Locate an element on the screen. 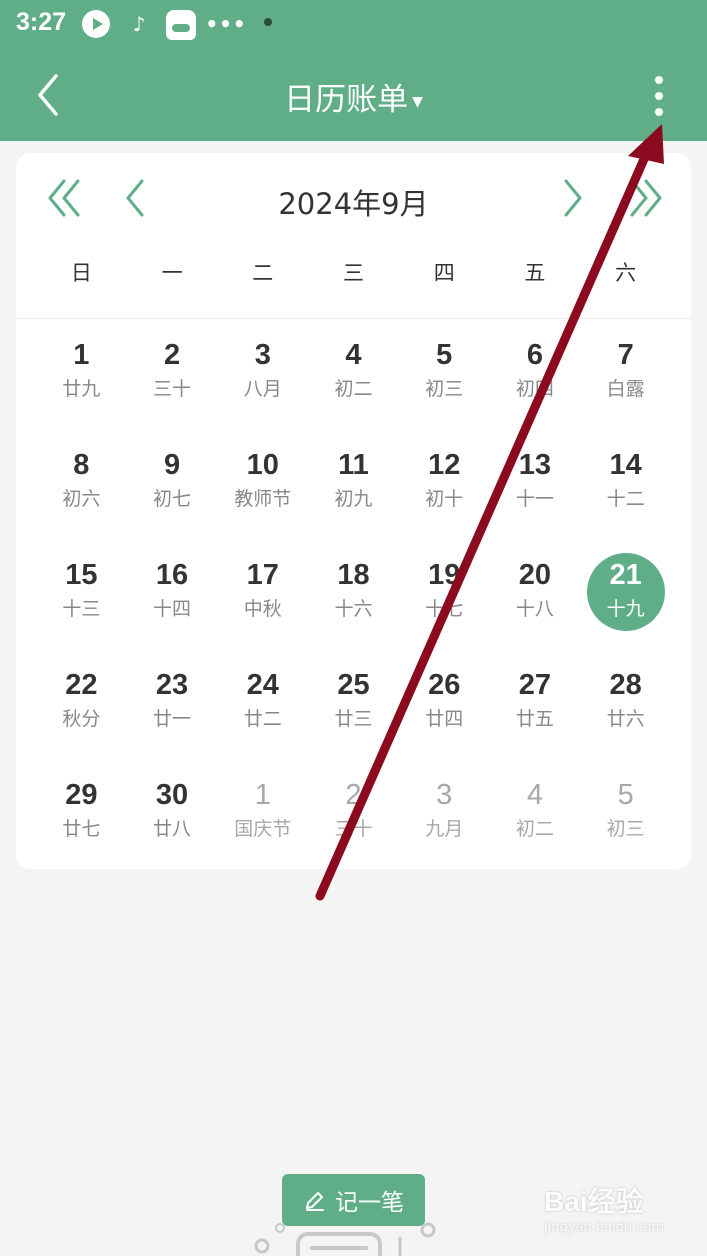 This screenshot has height=1256, width=707. day-cell: 15 十三 is located at coordinates (81, 604).